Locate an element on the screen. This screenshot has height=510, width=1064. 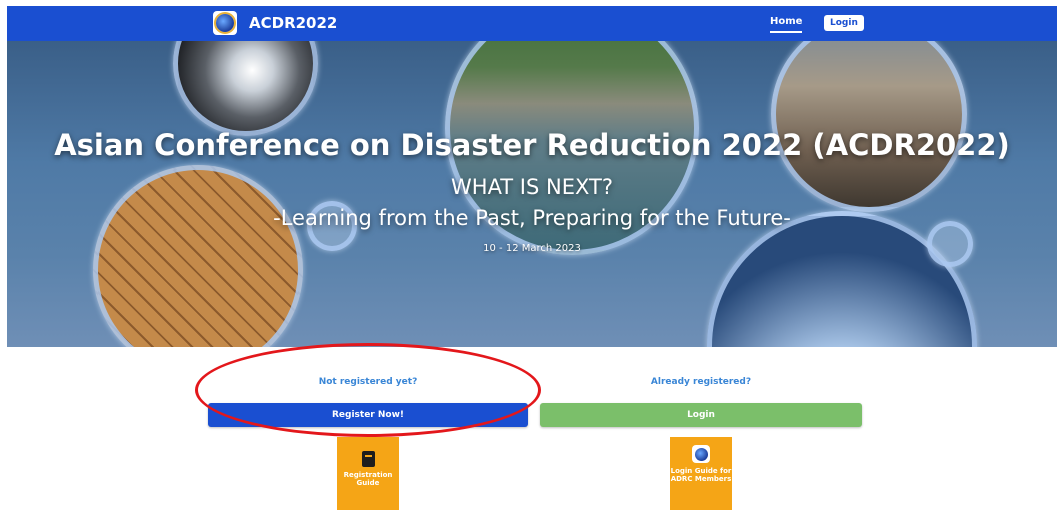
register-now-button: Register Now! is located at coordinates (368, 415).